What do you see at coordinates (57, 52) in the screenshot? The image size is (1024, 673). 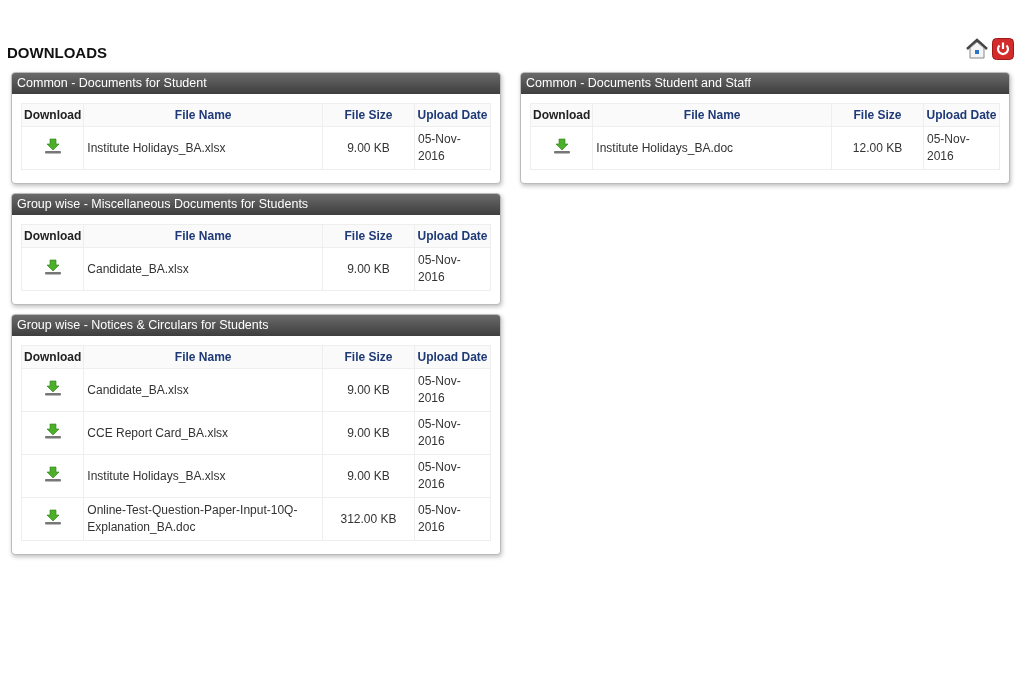 I see `page-title: DOWNLOADS` at bounding box center [57, 52].